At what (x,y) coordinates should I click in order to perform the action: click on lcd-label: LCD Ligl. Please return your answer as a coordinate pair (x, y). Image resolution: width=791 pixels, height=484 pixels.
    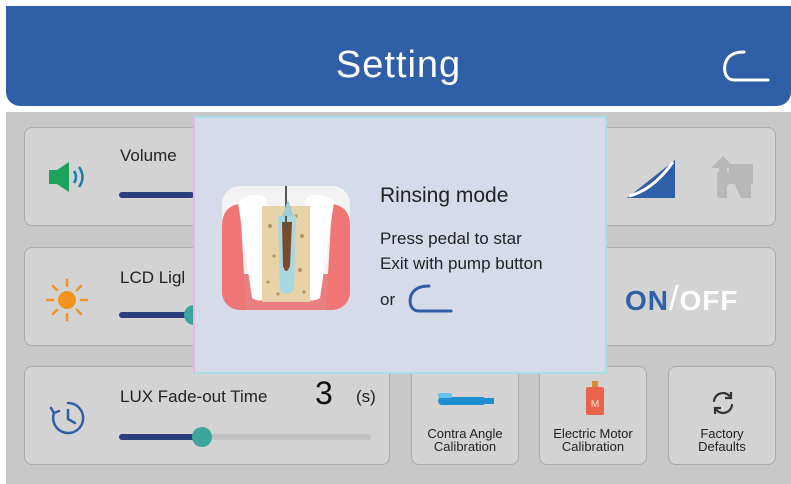
    Looking at the image, I should click on (153, 277).